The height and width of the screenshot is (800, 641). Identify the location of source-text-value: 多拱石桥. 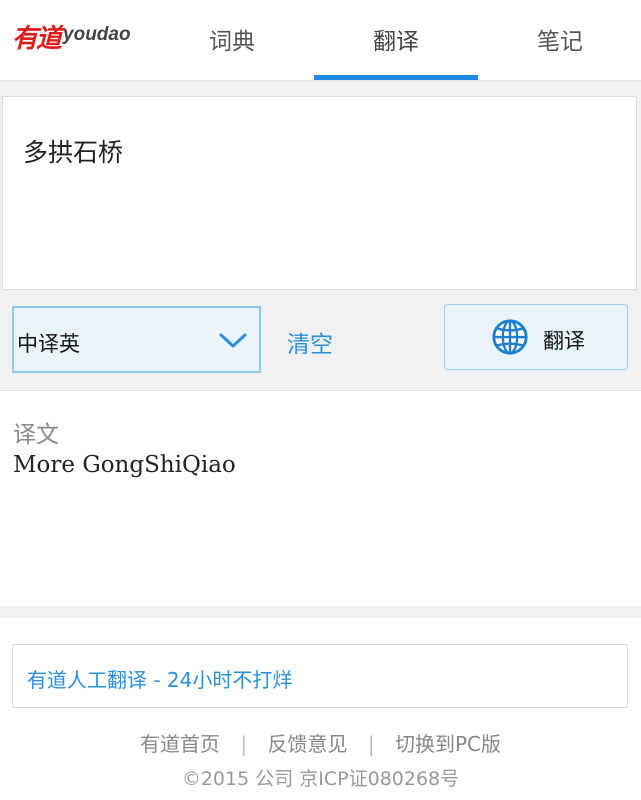
(73, 152).